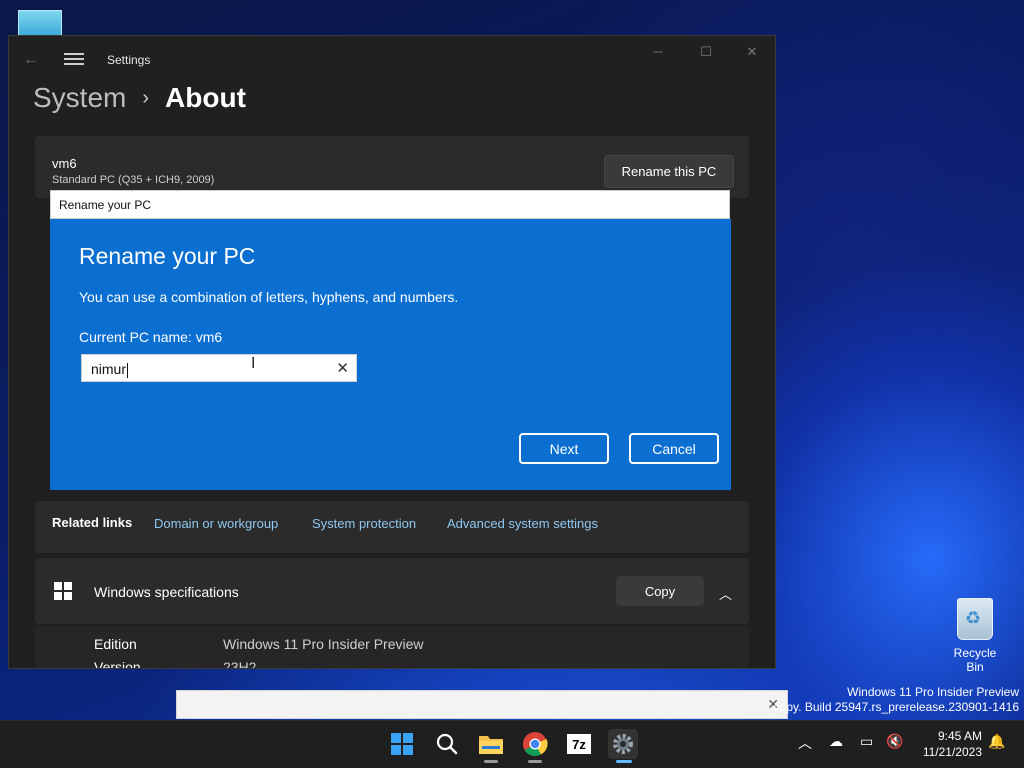 Image resolution: width=1024 pixels, height=768 pixels. What do you see at coordinates (482, 704) in the screenshot?
I see `notification-bar: ✕` at bounding box center [482, 704].